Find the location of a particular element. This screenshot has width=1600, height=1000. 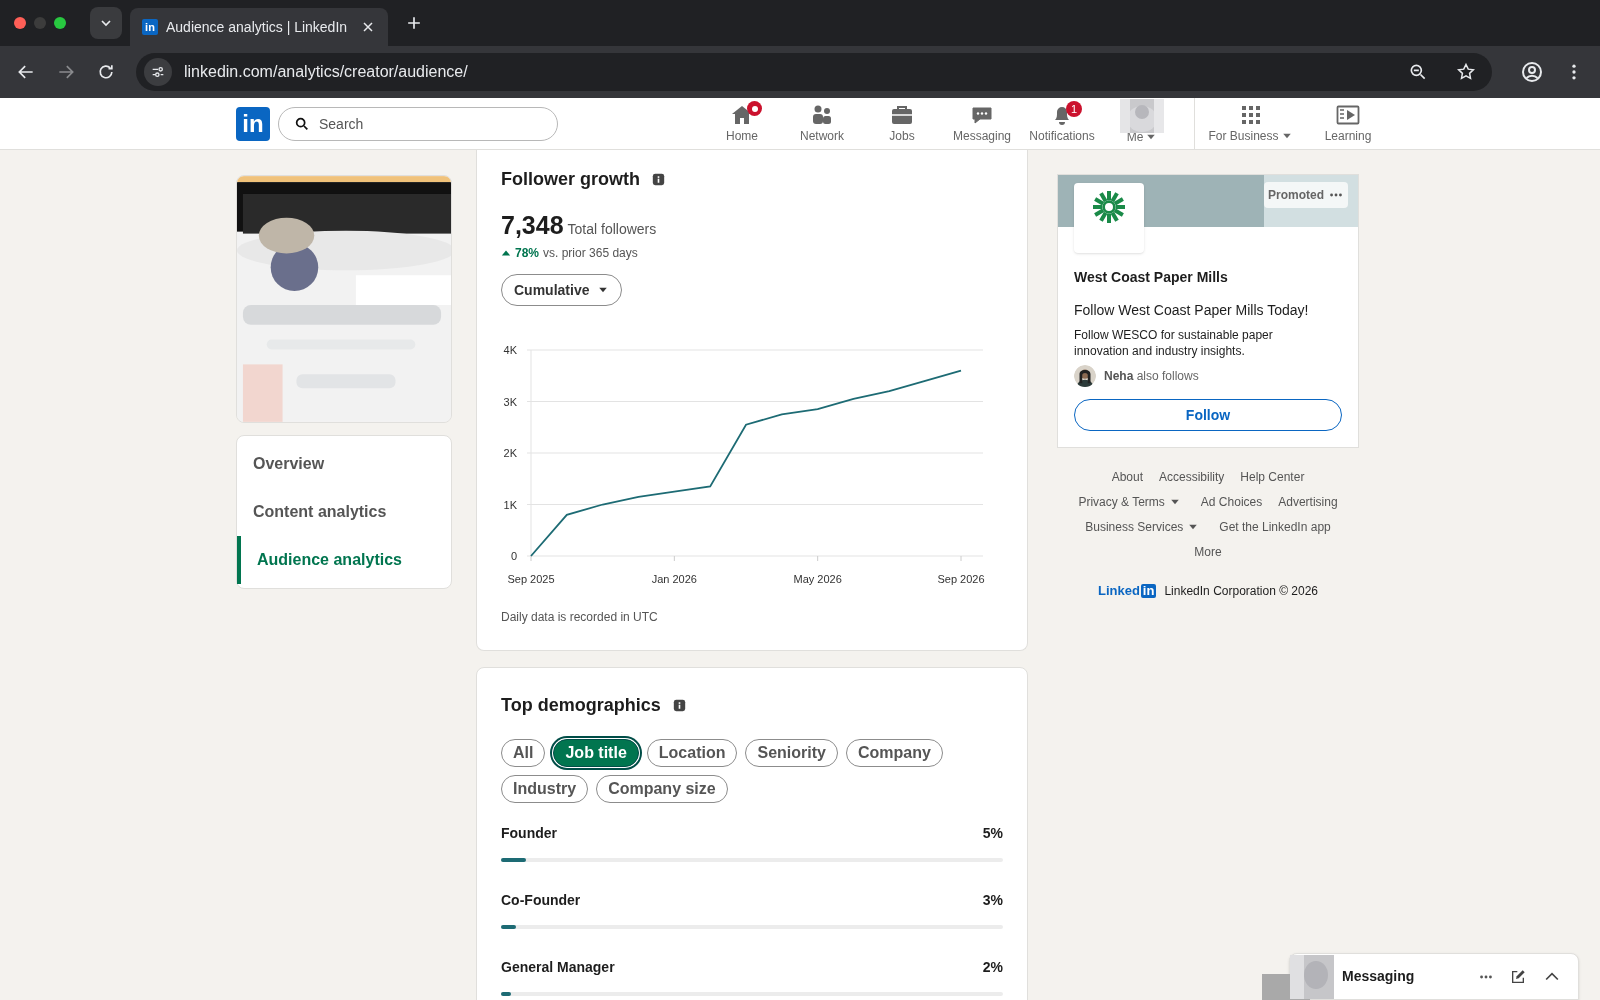

count-label: Total followers is located at coordinates (612, 229).